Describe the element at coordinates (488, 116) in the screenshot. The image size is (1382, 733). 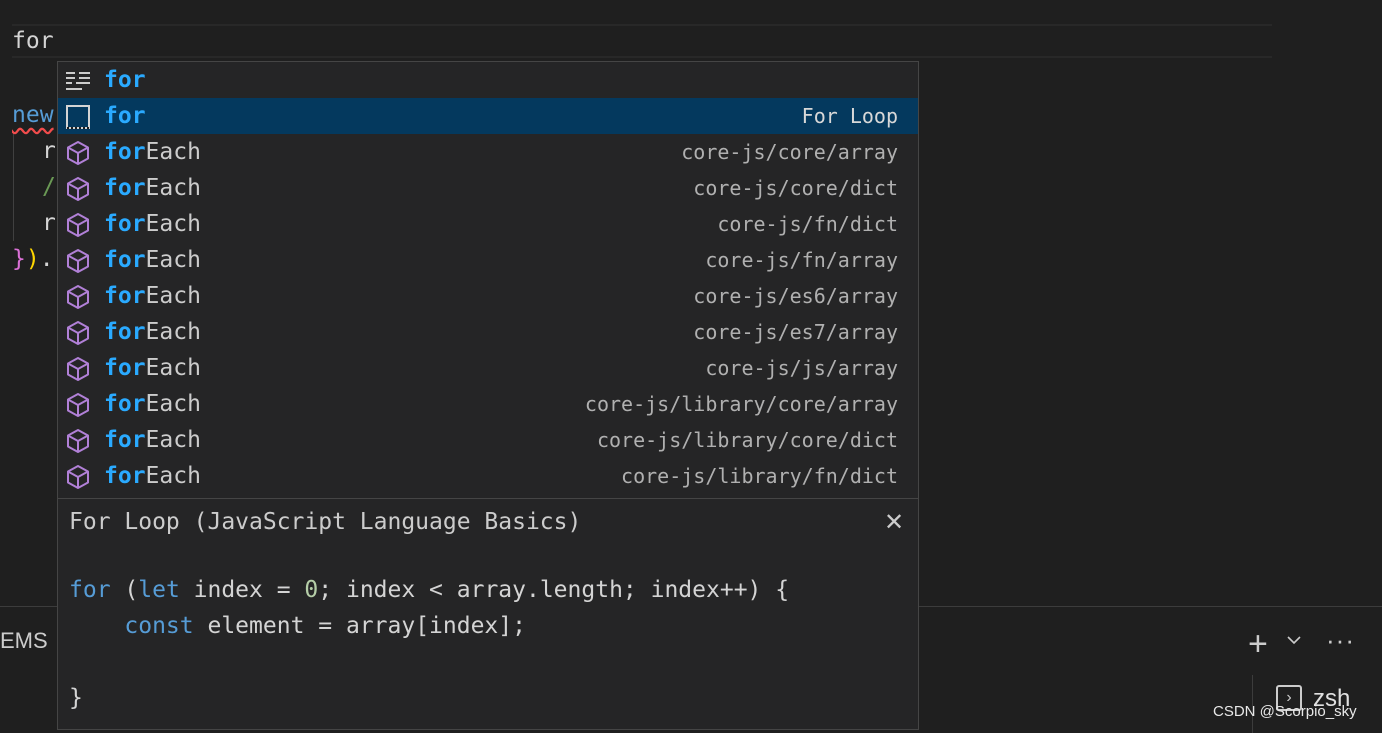
I see `suggestion-item: for For Loop` at that location.